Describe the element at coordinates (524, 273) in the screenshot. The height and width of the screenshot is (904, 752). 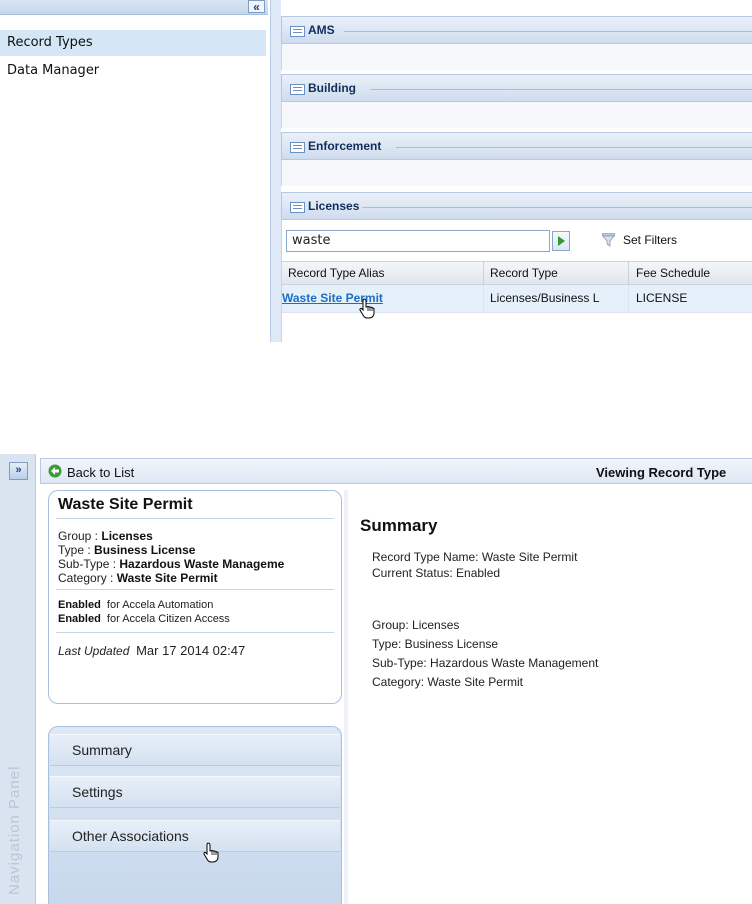
I see `column-header-record-type: Record Type` at that location.